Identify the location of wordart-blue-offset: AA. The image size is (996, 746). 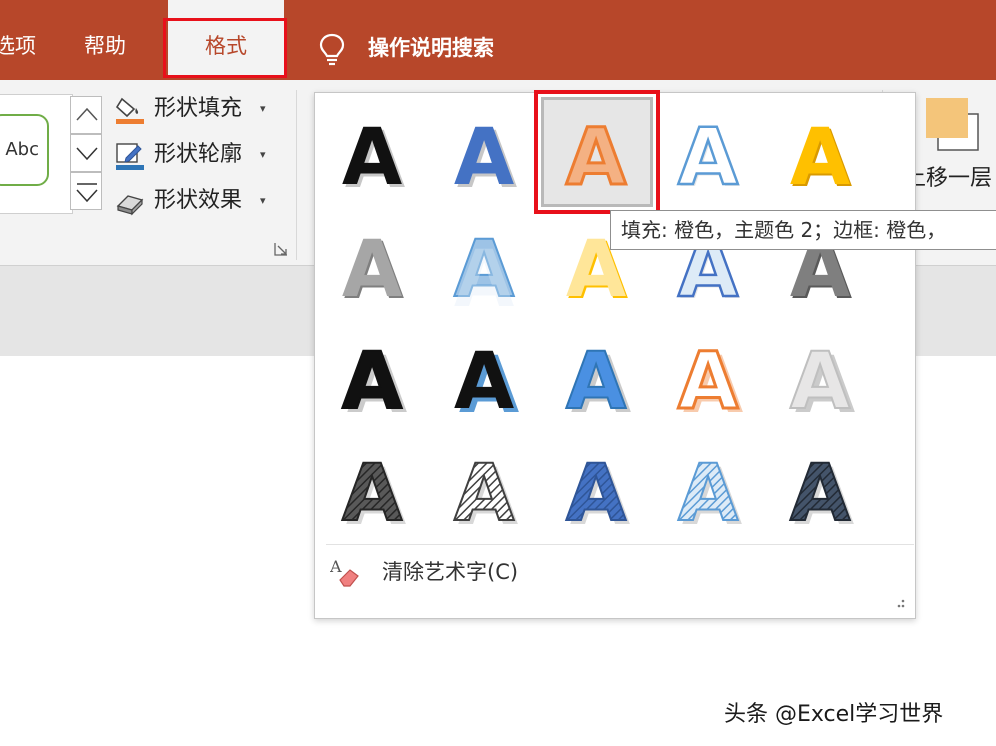
(596, 380).